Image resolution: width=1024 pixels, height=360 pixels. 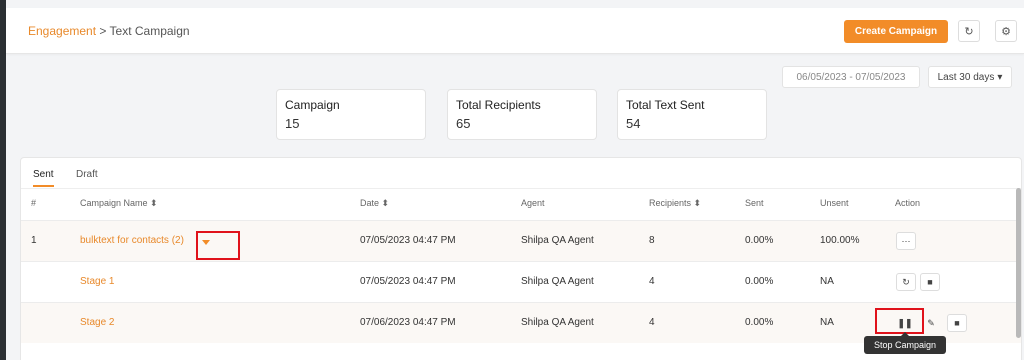 What do you see at coordinates (521, 188) in the screenshot?
I see `tabs-divider` at bounding box center [521, 188].